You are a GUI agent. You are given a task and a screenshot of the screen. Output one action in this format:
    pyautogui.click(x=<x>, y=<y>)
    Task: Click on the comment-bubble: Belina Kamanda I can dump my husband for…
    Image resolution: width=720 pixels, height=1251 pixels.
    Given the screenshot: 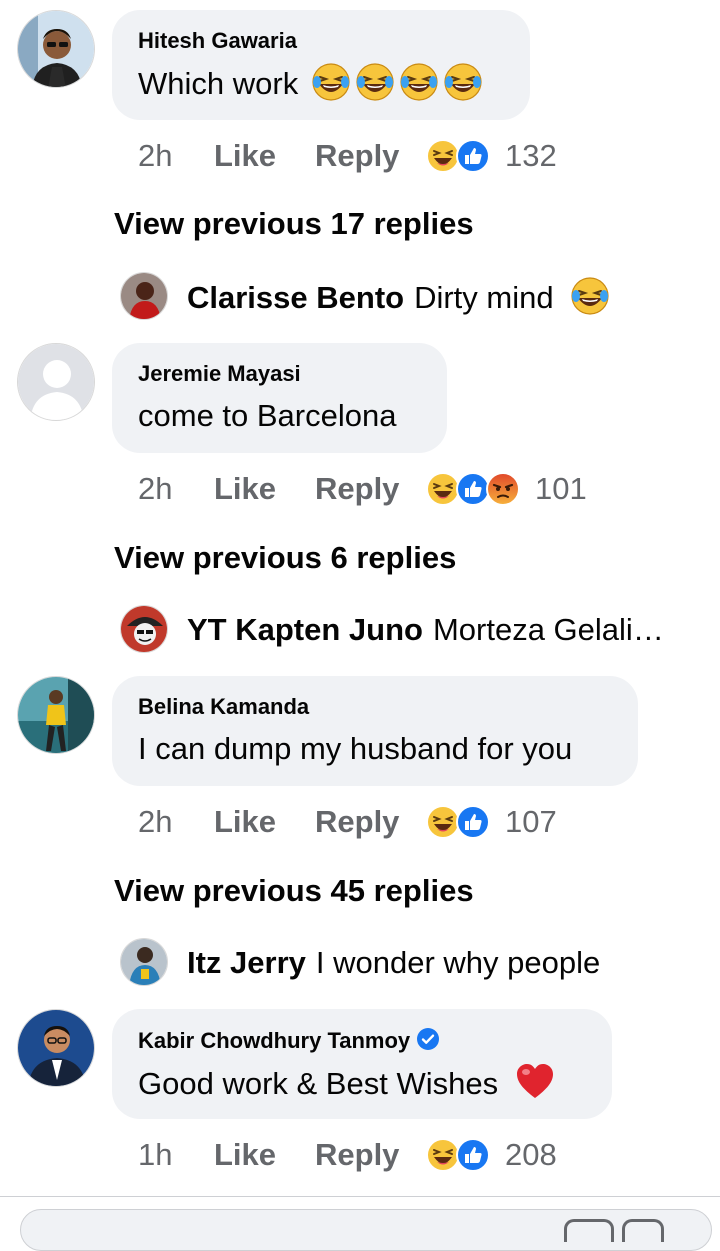 What is the action you would take?
    pyautogui.click(x=375, y=731)
    